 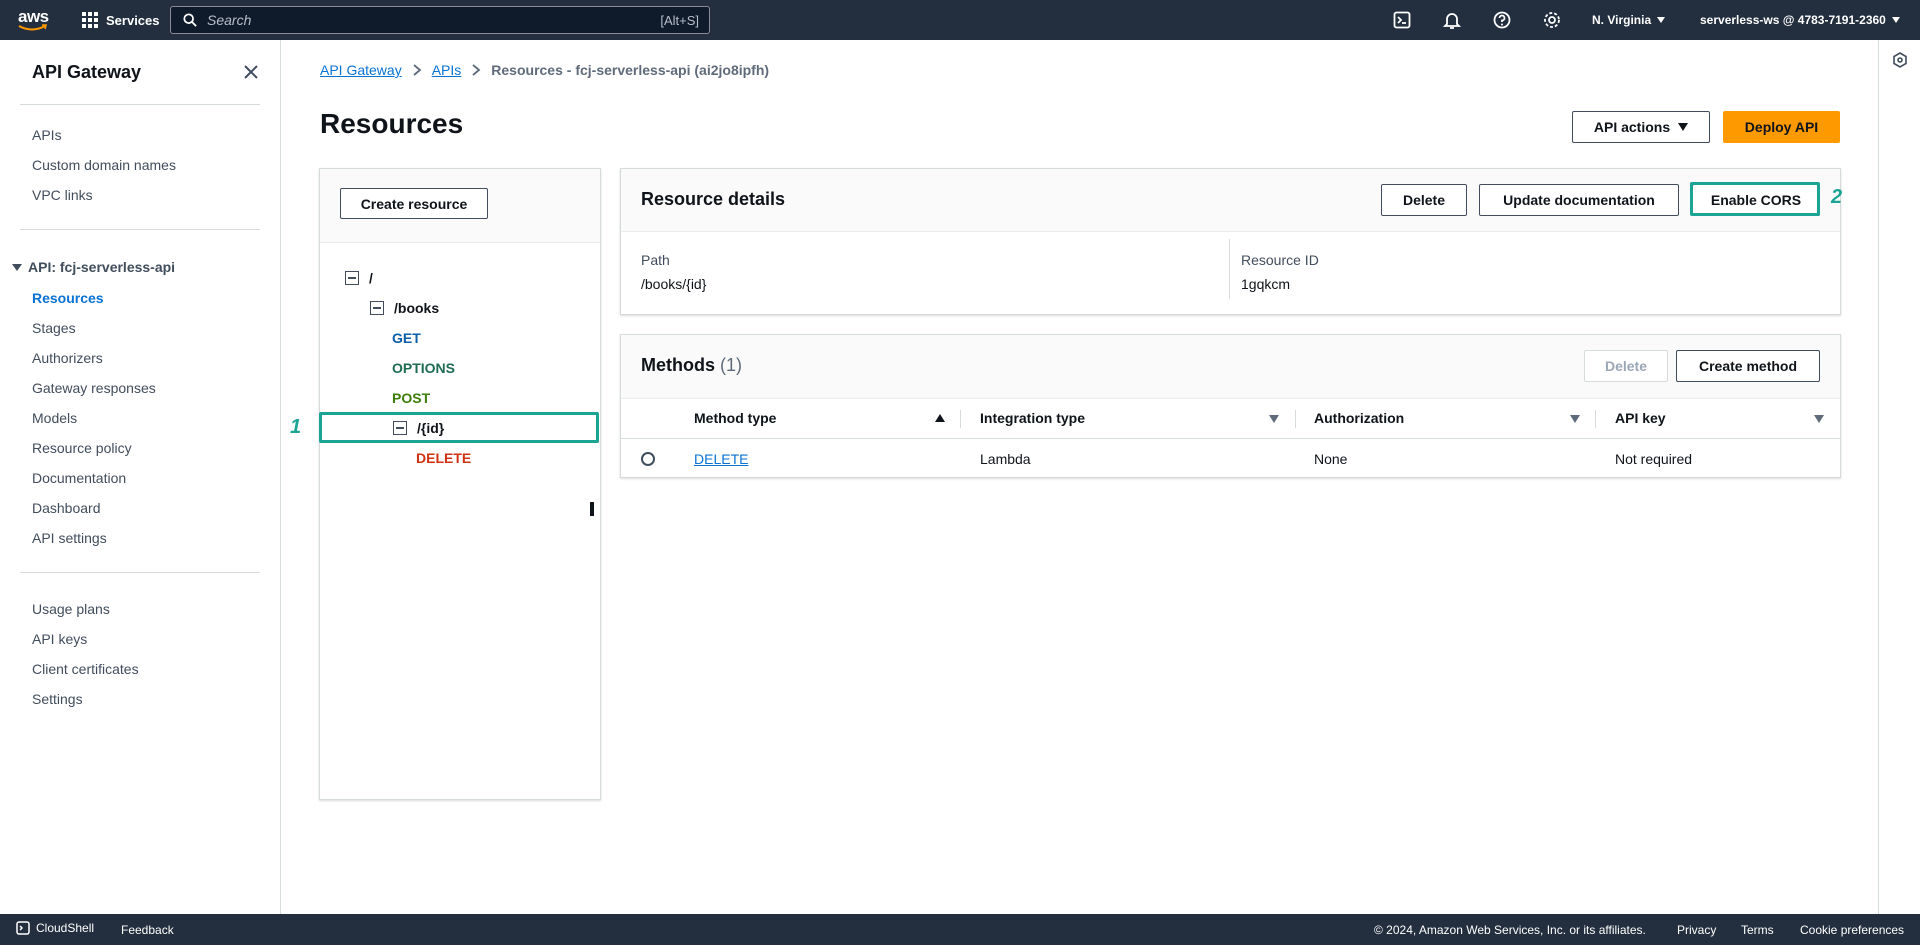 I want to click on sidebar-api-section-toggle: API: fcj-serverless-api, so click(x=93, y=267).